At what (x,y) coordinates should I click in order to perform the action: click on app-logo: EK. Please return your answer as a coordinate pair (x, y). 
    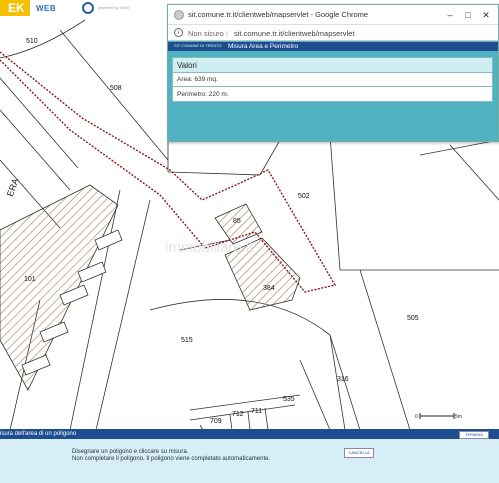
    Looking at the image, I should click on (15, 8).